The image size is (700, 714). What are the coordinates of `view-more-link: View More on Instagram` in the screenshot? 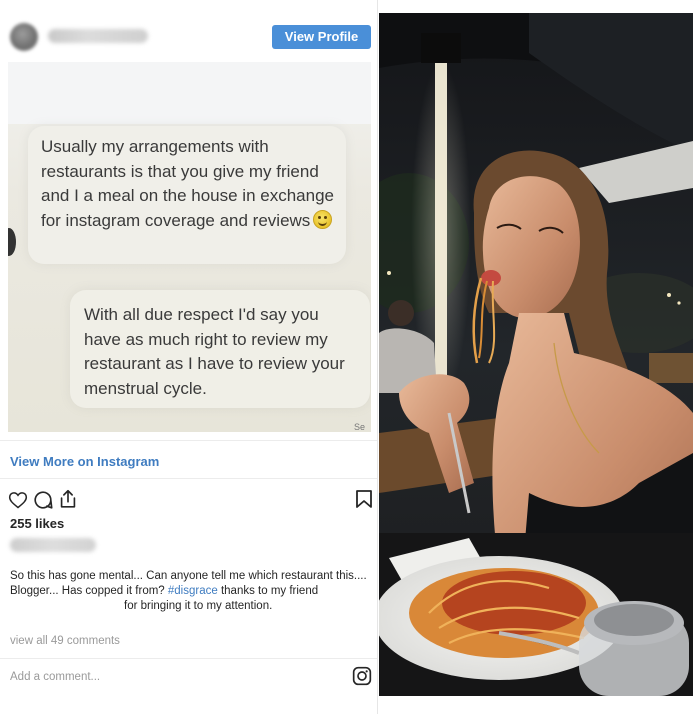 It's located at (84, 461).